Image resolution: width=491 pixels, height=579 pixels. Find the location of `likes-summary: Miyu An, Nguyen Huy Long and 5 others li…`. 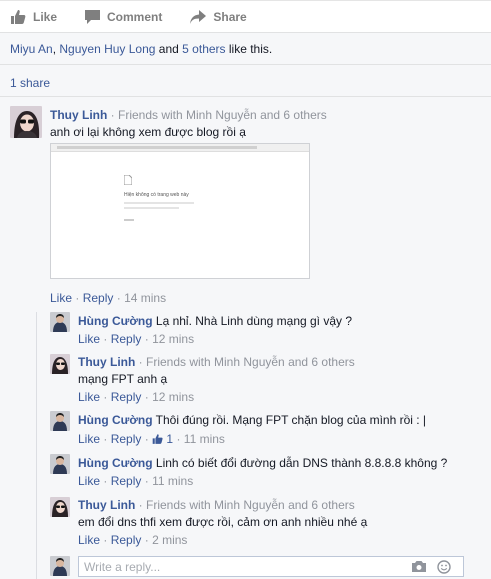

likes-summary: Miyu An, Nguyen Huy Long and 5 others li… is located at coordinates (141, 49).